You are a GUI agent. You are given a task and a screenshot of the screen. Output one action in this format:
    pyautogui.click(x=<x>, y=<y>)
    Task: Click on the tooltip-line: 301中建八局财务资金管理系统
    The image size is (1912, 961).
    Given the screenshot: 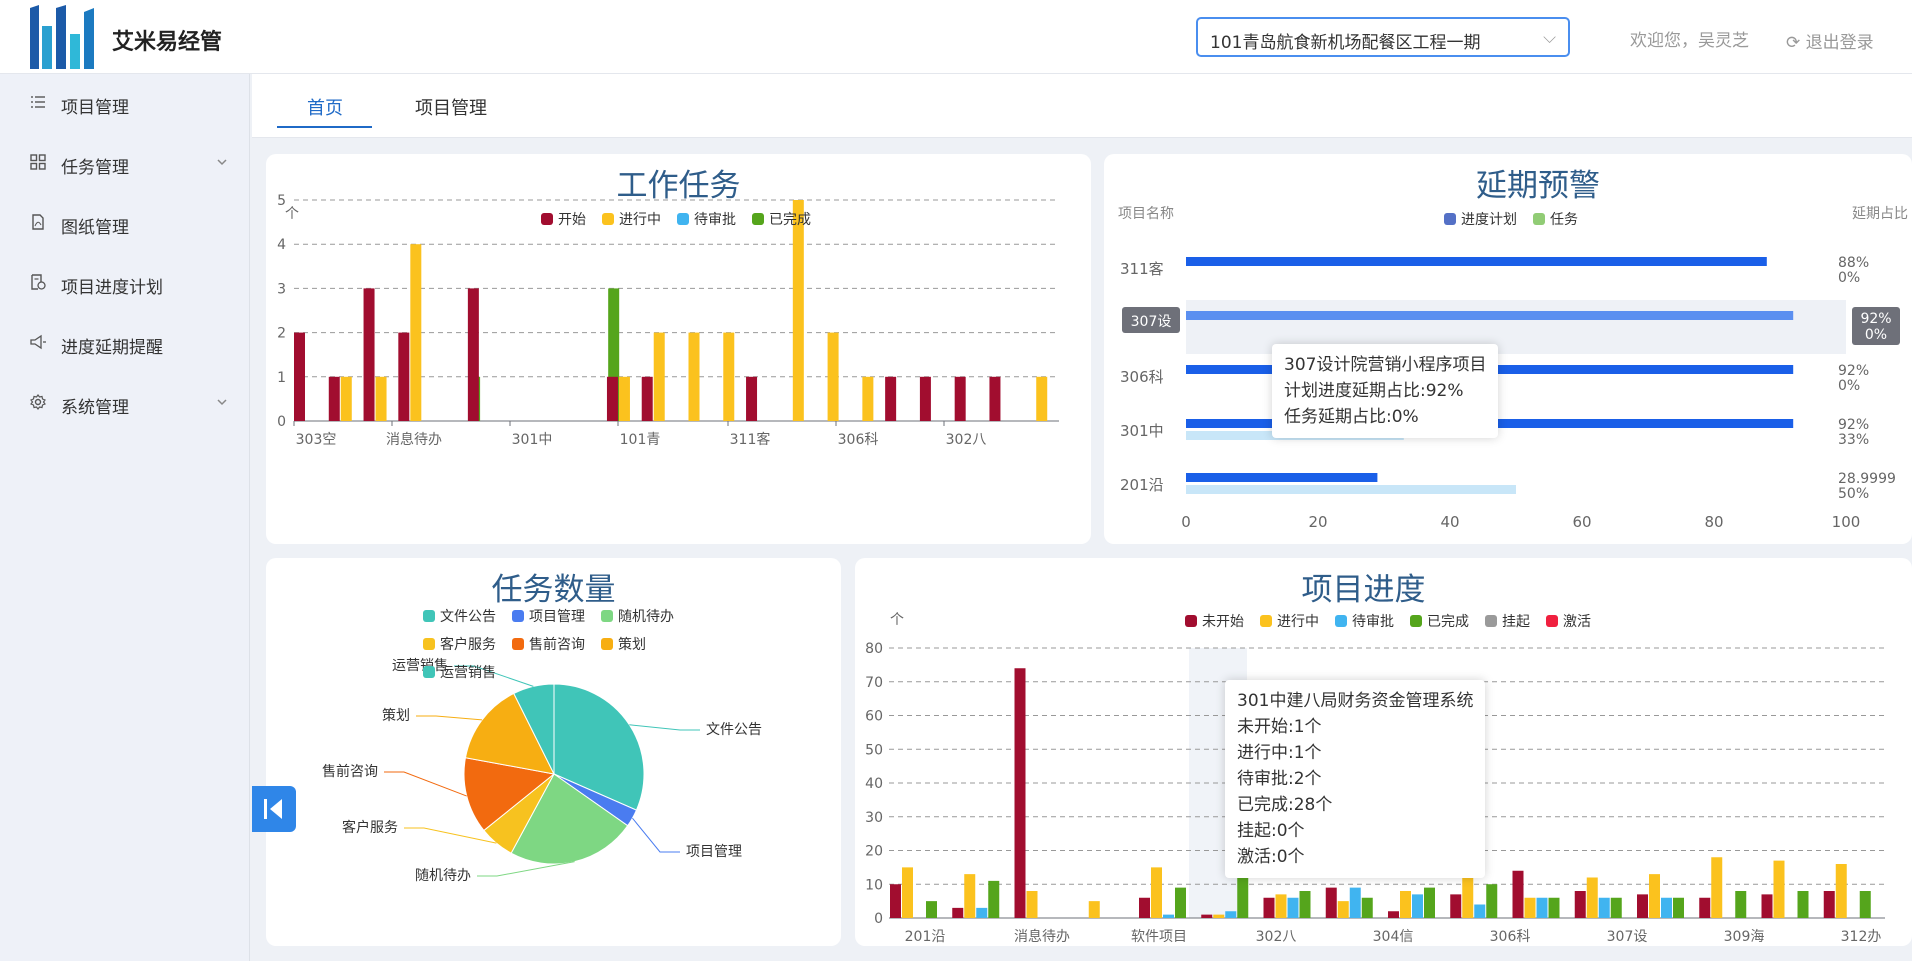 What is the action you would take?
    pyautogui.click(x=1355, y=701)
    